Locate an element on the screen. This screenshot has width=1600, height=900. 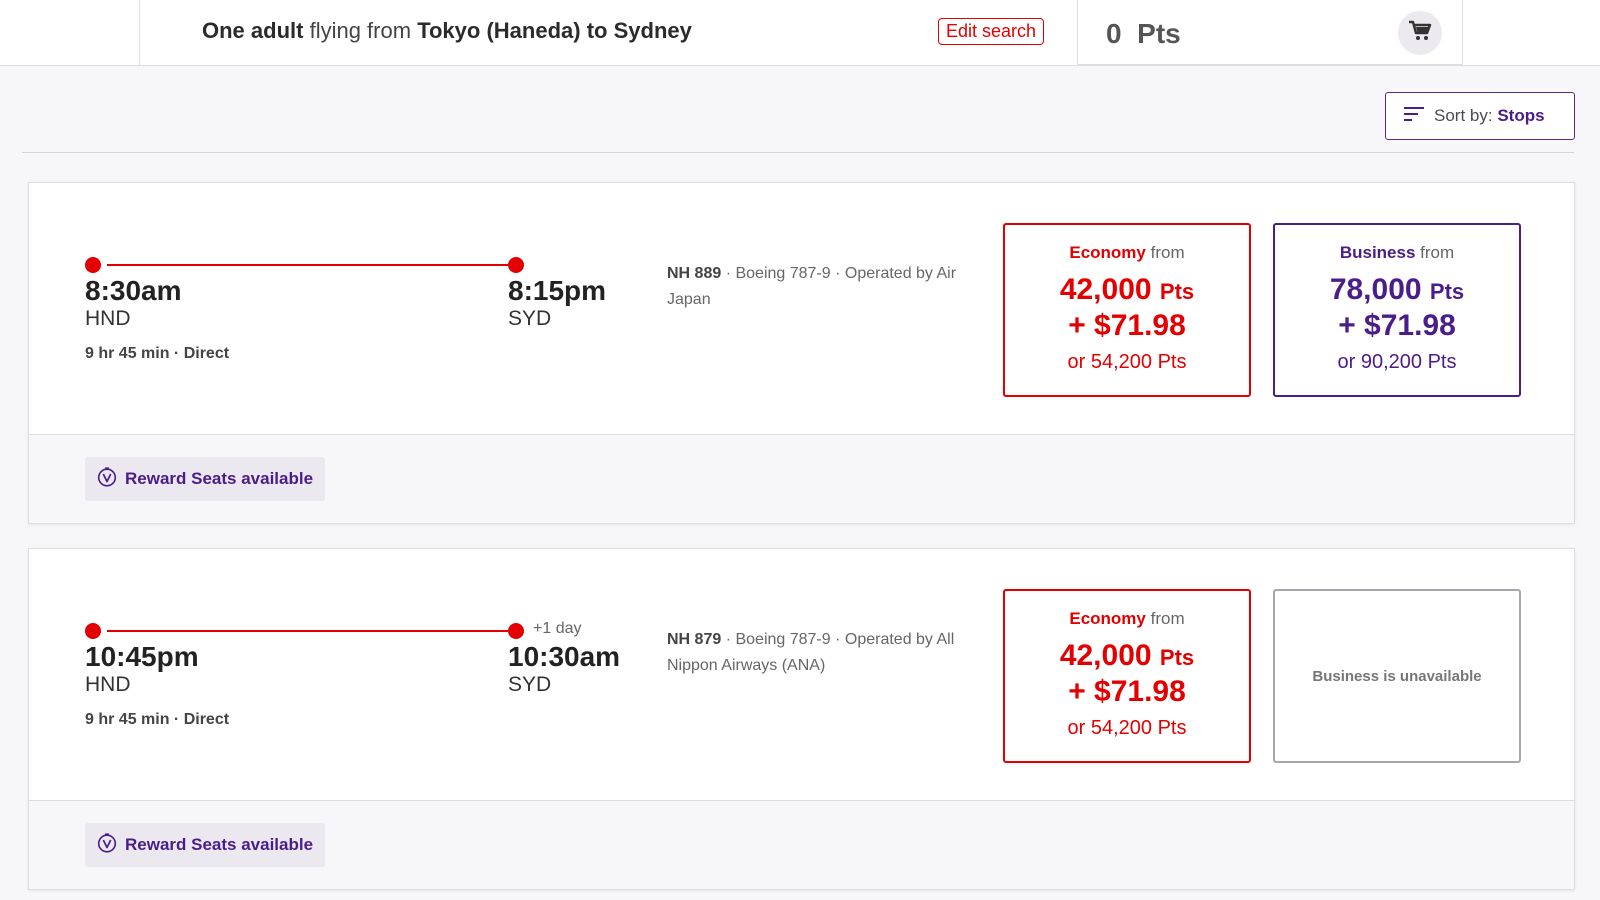
business-unavailable-text: Business is unavailable is located at coordinates (1397, 676).